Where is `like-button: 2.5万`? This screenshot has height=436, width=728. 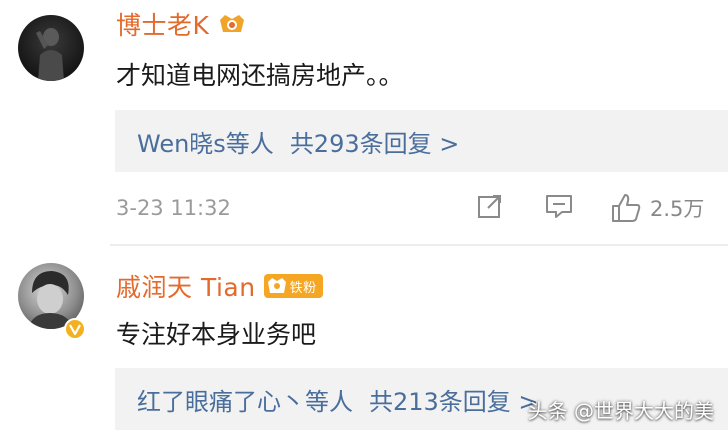 like-button: 2.5万 is located at coordinates (657, 208).